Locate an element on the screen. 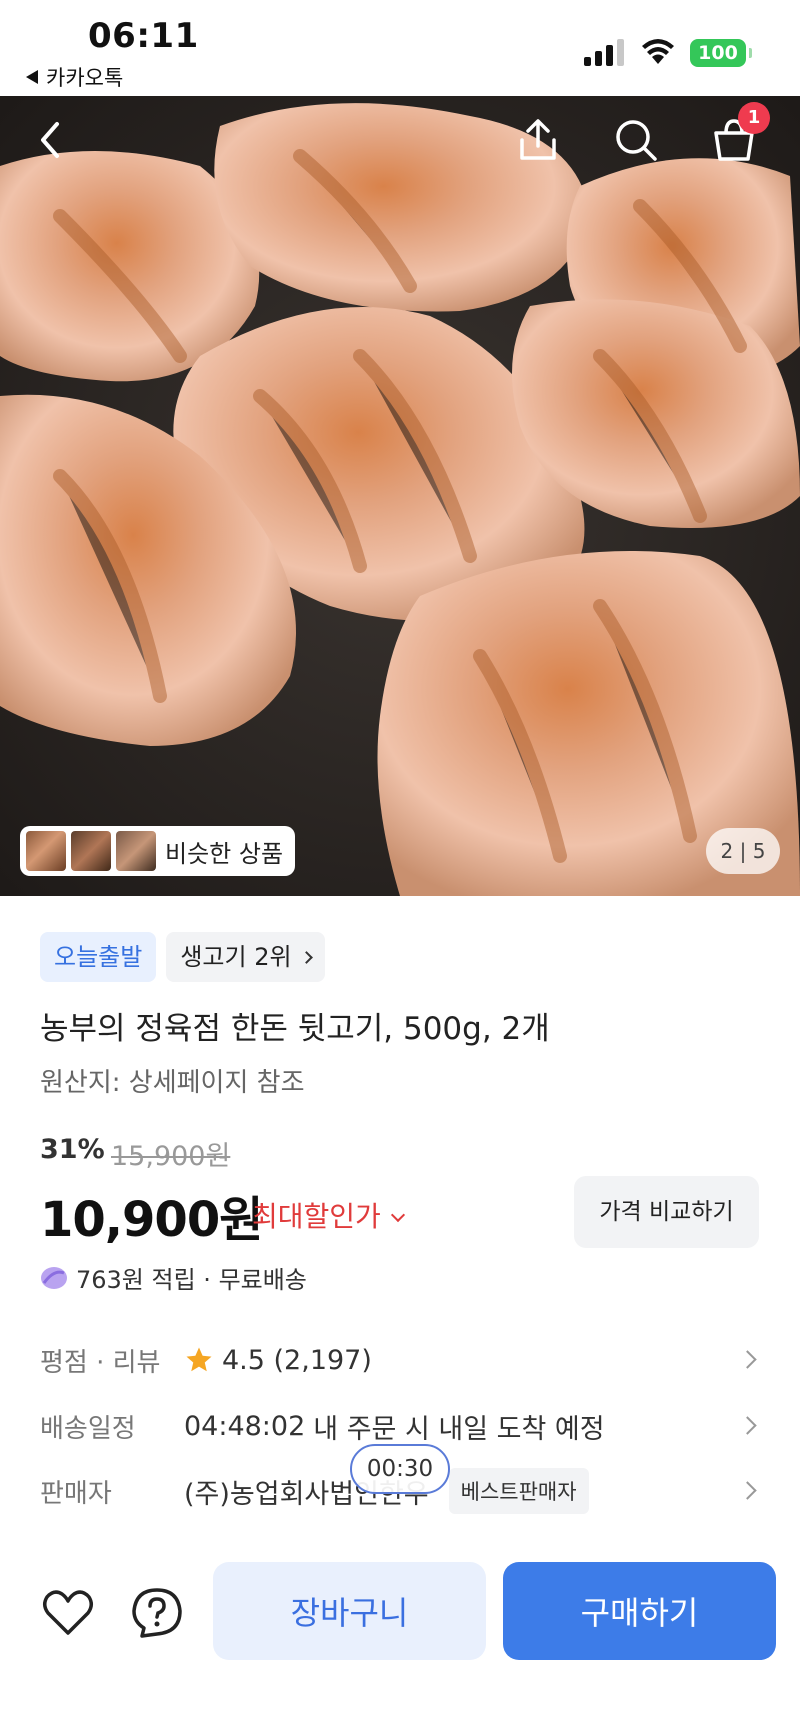  back-to-app-link: 카카오톡 is located at coordinates (74, 77).